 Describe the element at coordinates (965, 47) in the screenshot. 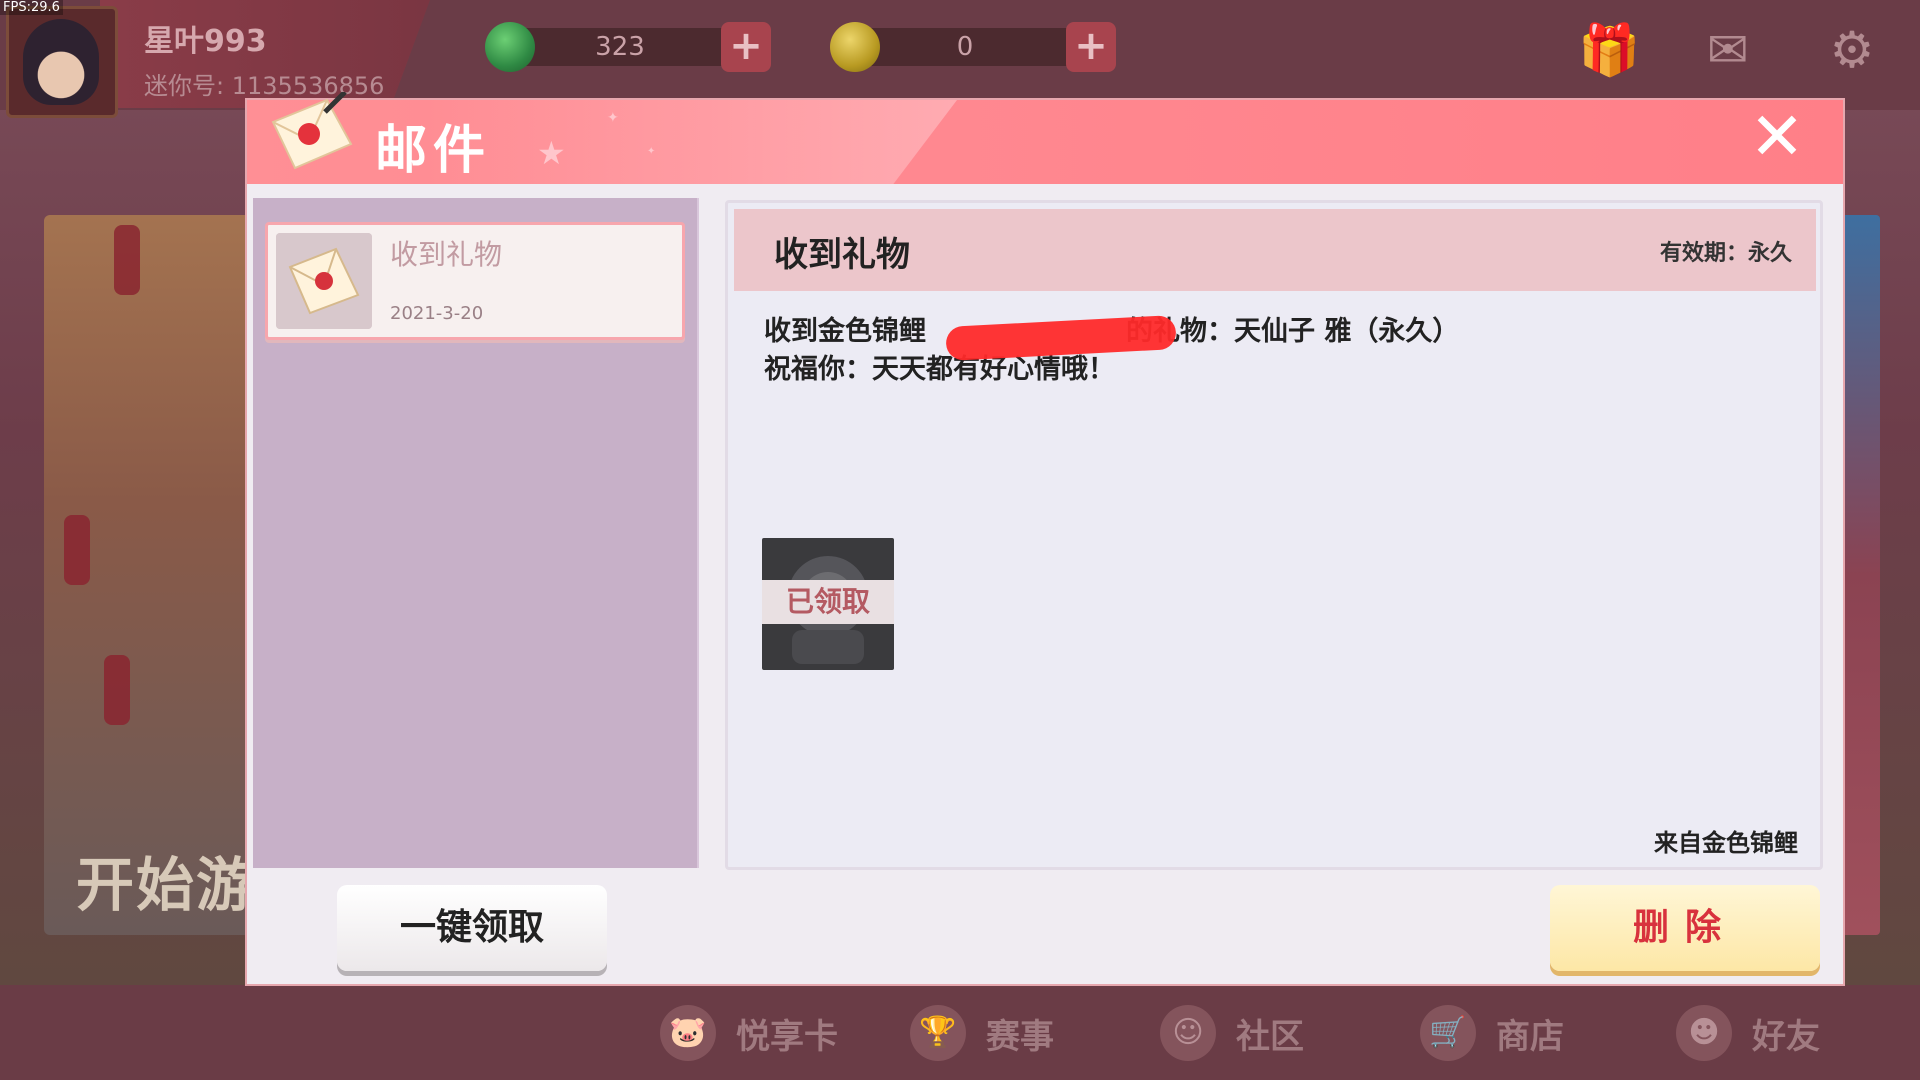

I see `coin-count: 0` at that location.